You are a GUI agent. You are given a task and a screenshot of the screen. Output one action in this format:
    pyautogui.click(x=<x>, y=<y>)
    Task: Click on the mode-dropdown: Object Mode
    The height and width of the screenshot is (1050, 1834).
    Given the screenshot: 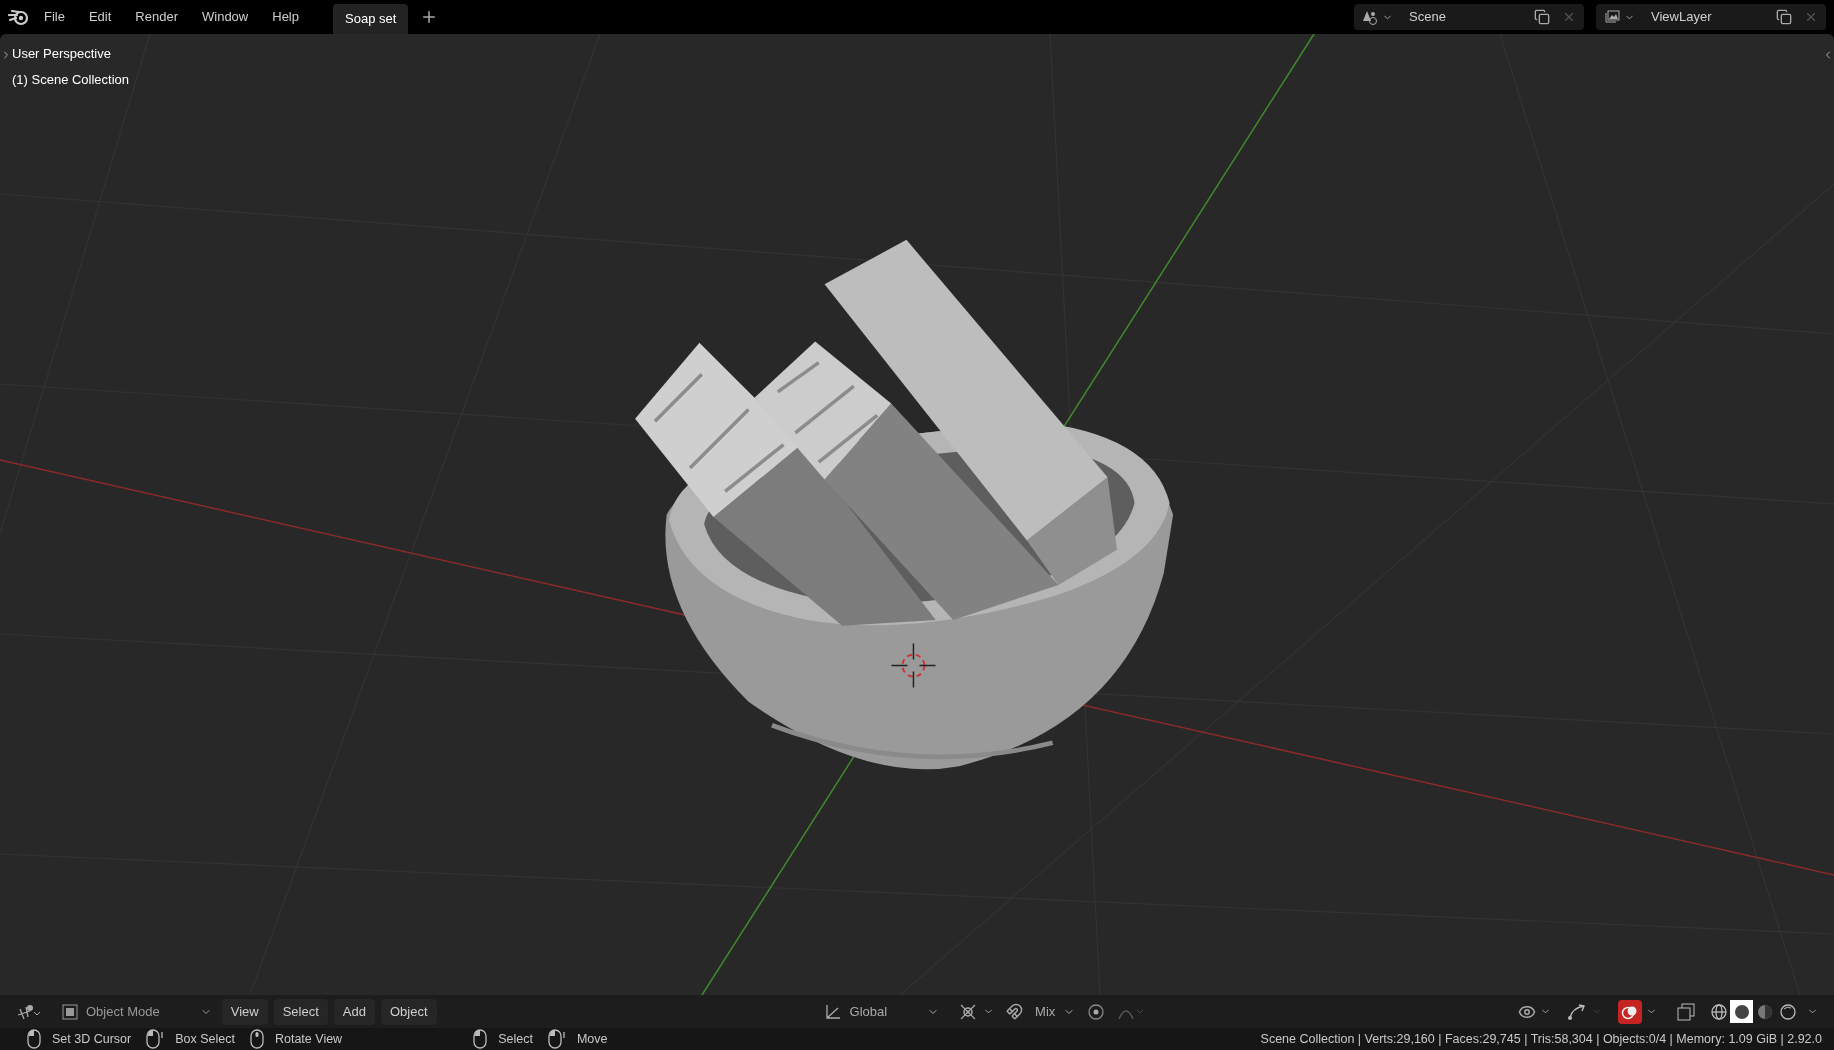 What is the action you would take?
    pyautogui.click(x=137, y=1011)
    